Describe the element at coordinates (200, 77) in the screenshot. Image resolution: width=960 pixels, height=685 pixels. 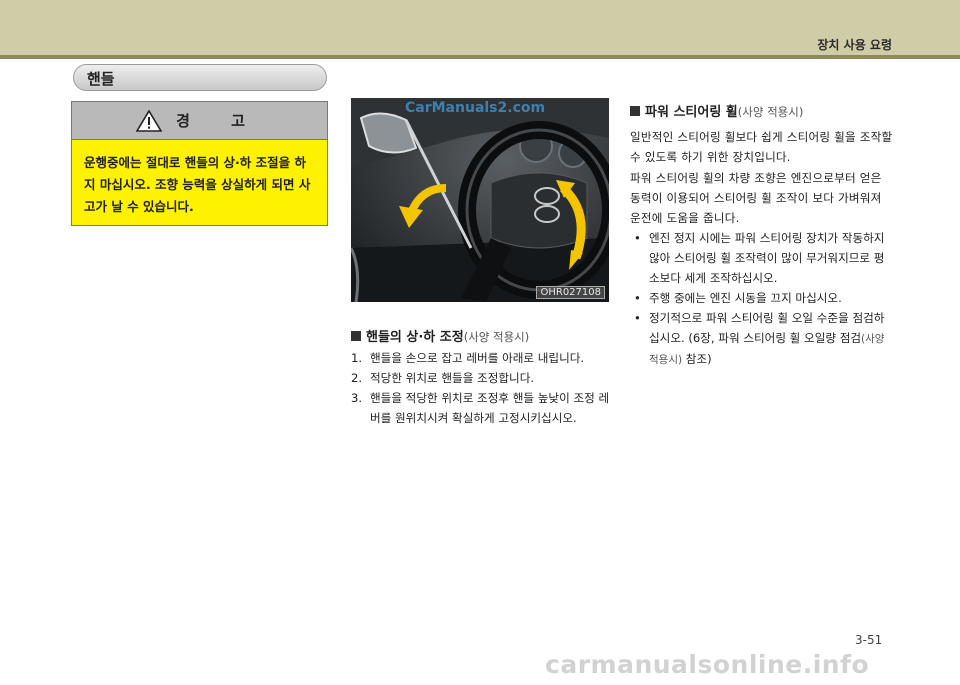
I see `section-title-pill: 핸들` at that location.